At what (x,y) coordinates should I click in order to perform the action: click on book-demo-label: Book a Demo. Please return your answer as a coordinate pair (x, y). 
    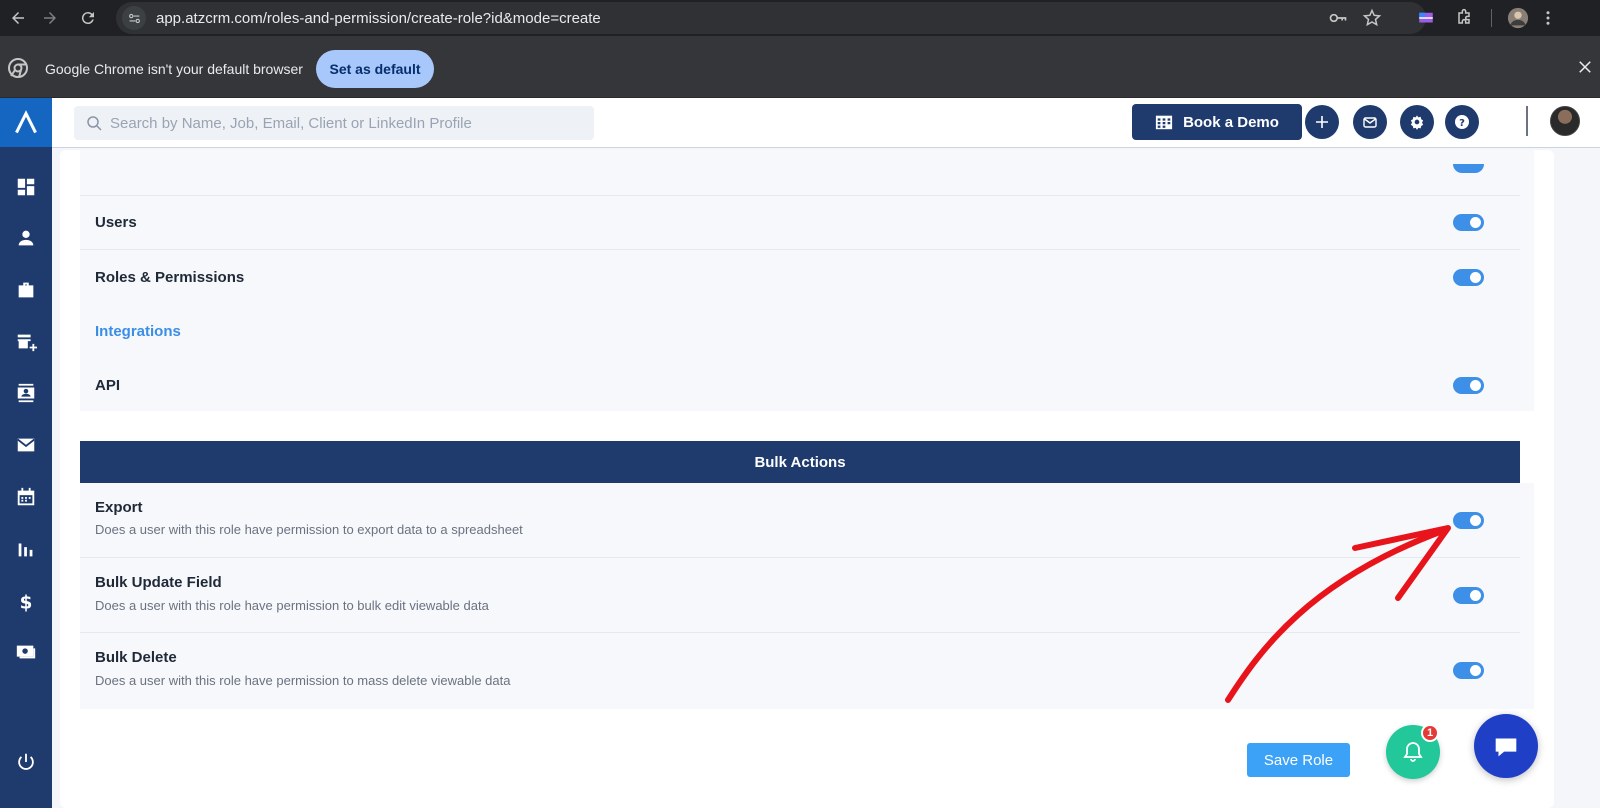
    Looking at the image, I should click on (1231, 122).